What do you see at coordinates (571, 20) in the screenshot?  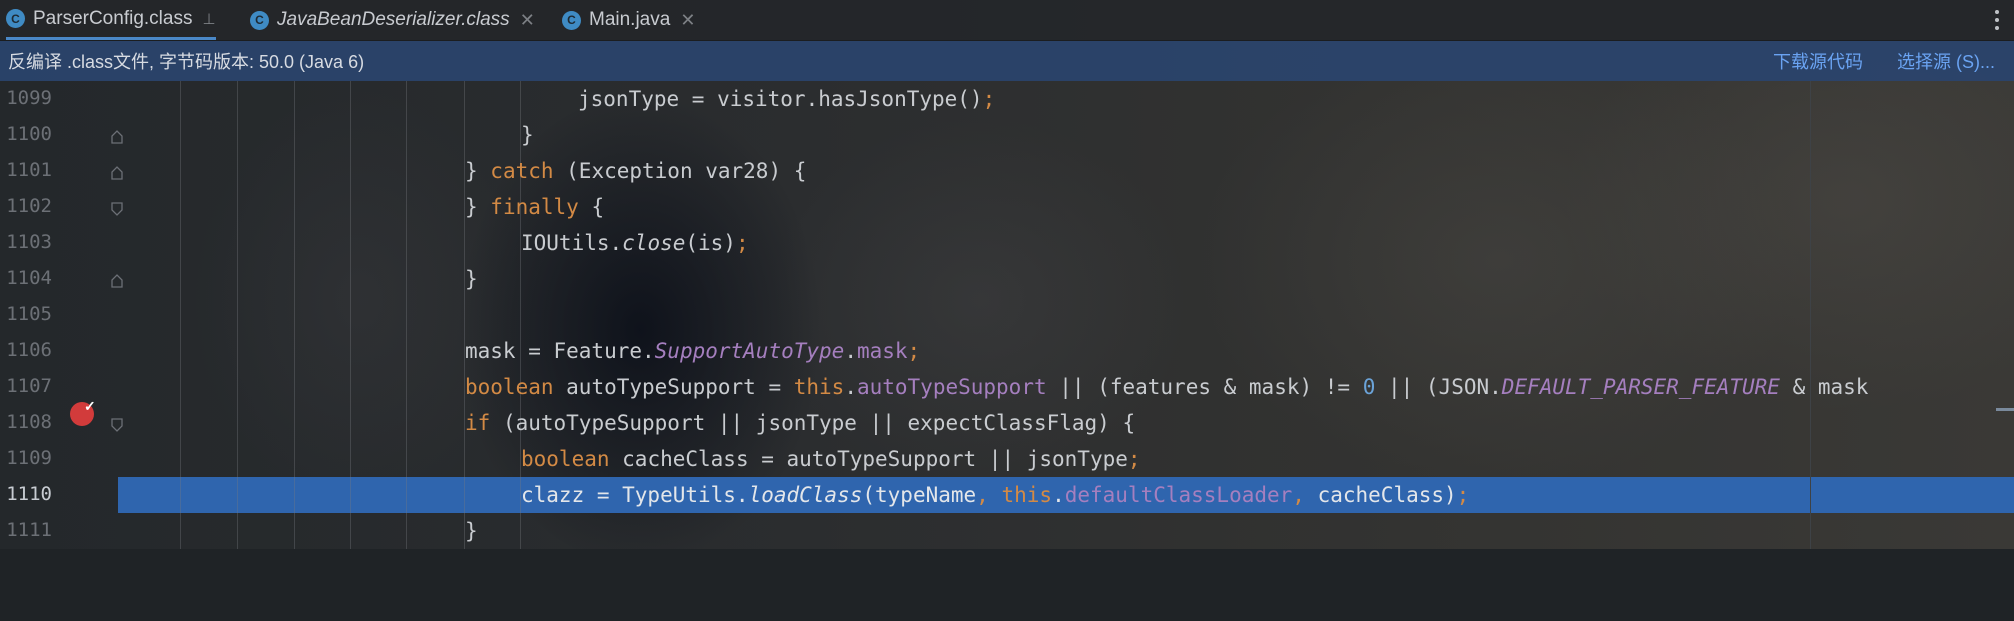 I see `java-file-icon: C` at bounding box center [571, 20].